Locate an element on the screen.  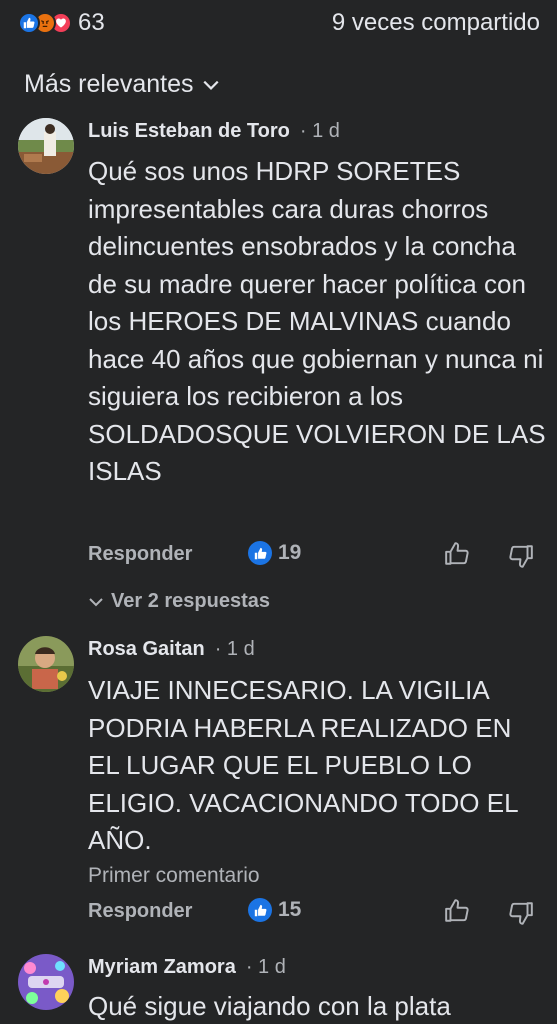
reaction-count: 63 is located at coordinates (91, 22).